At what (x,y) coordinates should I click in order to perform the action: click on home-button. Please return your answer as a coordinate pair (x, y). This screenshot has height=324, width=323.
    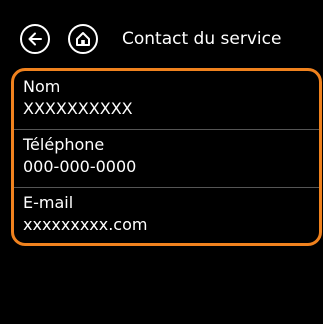
    Looking at the image, I should click on (83, 39).